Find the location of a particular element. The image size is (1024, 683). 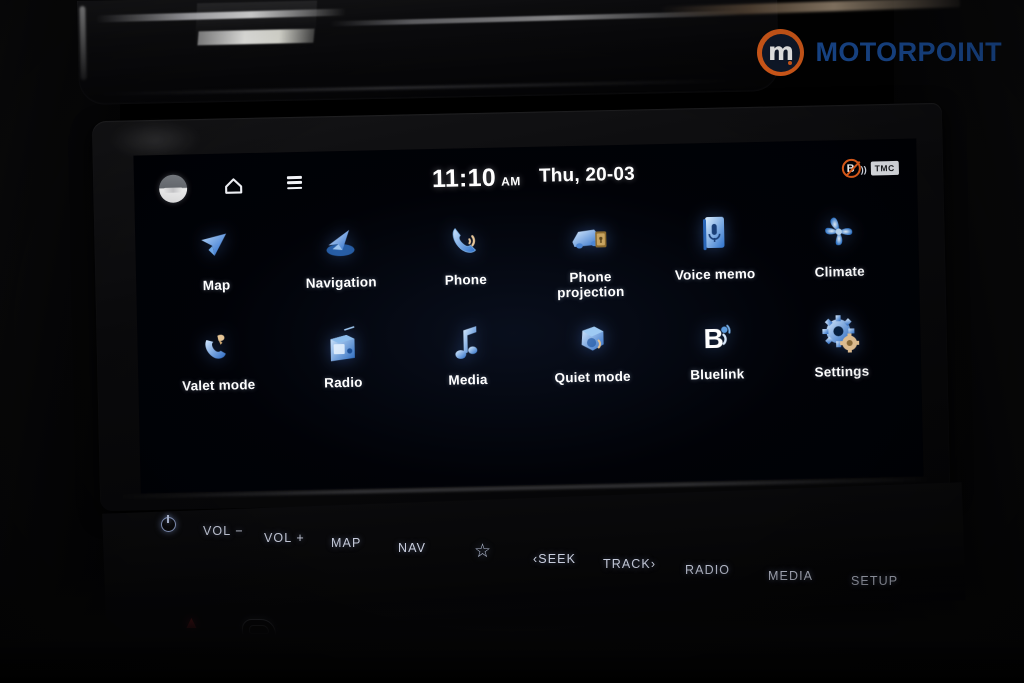

volume-down-key: VOL − is located at coordinates (223, 531).